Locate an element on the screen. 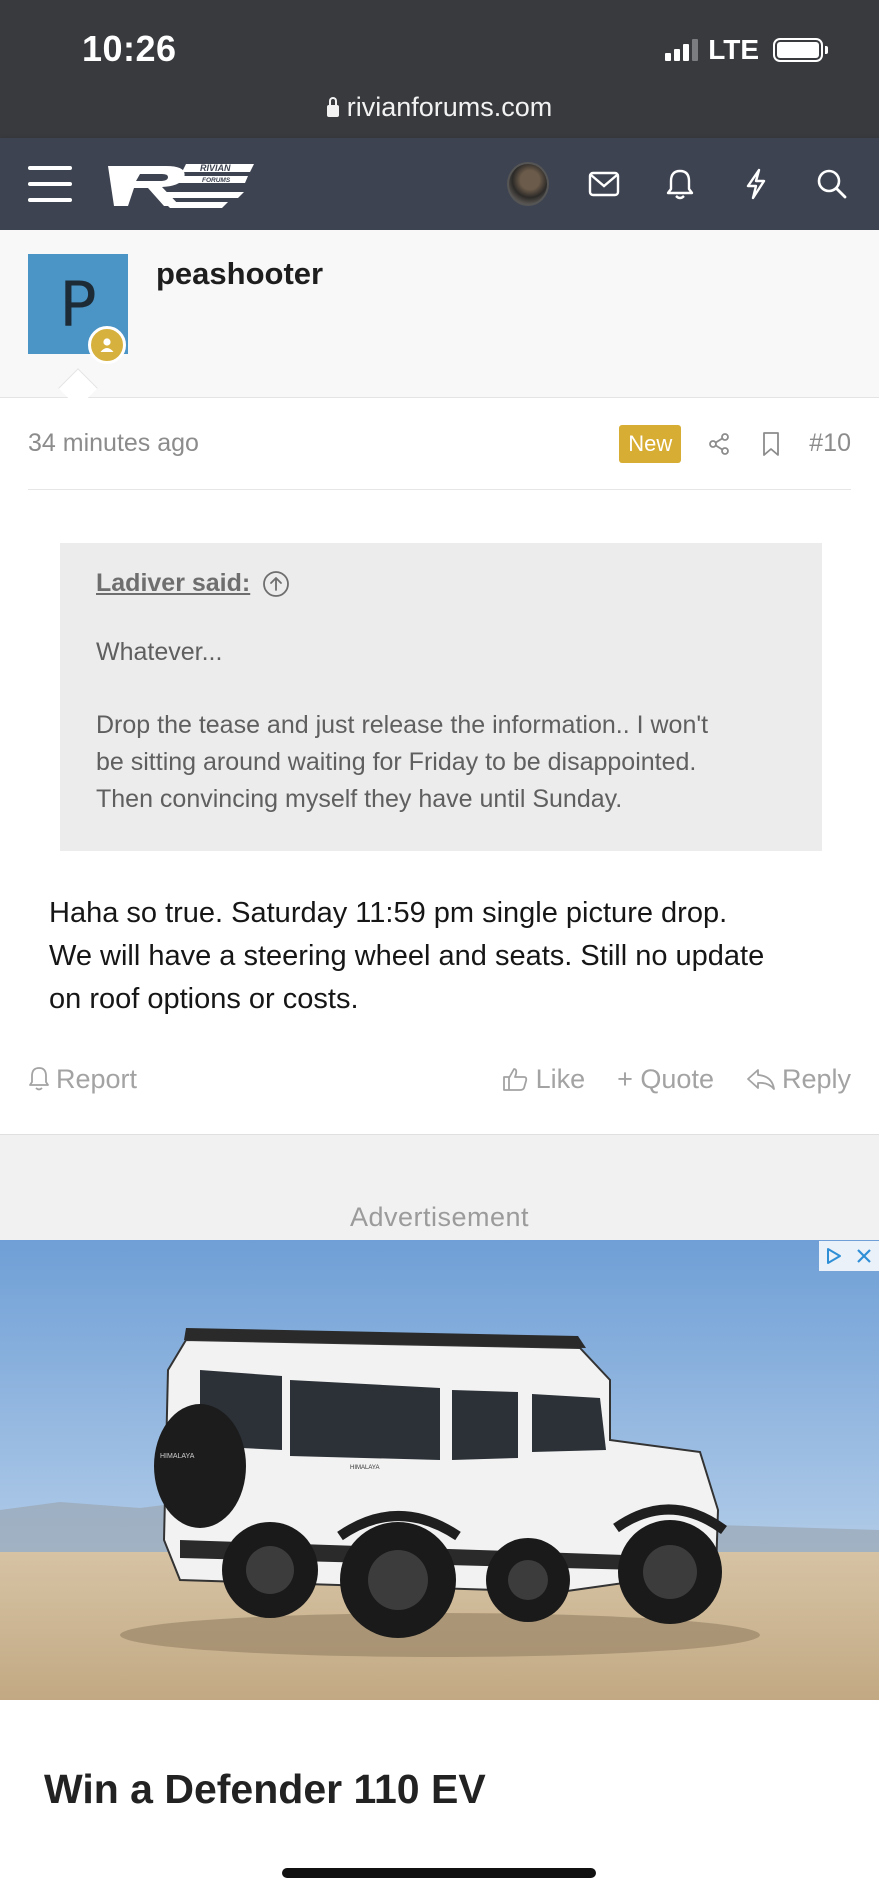 This screenshot has width=879, height=1900. header-icons is located at coordinates (680, 184).